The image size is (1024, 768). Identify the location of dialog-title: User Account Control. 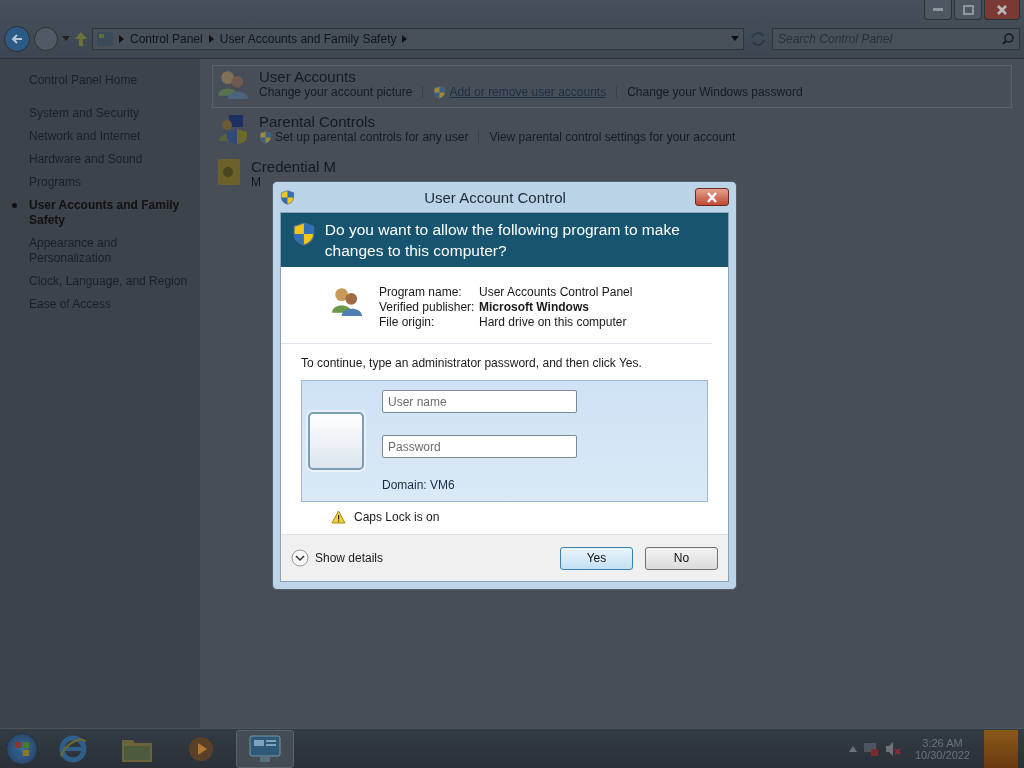
(495, 197).